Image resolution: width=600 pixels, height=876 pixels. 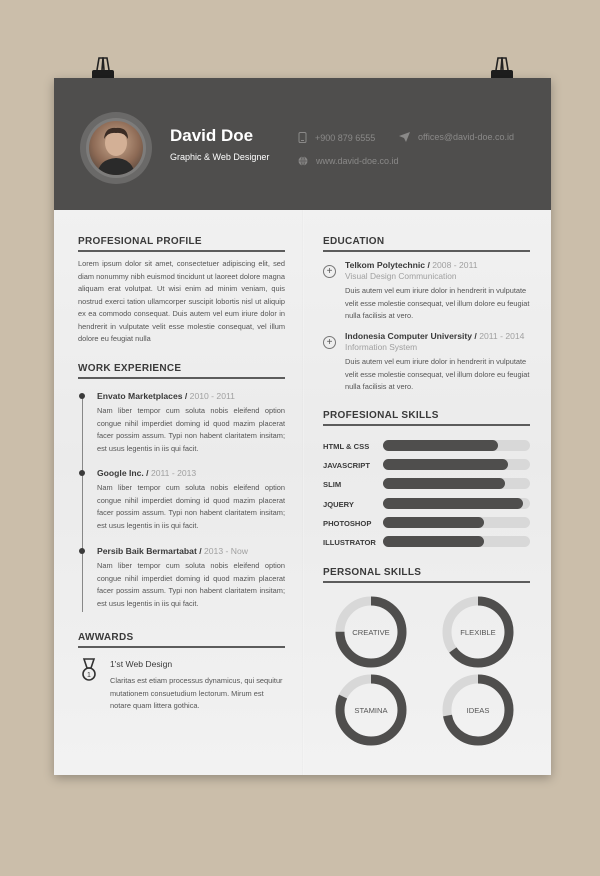 I want to click on education-item-field: Visual Design Communication, so click(x=401, y=276).